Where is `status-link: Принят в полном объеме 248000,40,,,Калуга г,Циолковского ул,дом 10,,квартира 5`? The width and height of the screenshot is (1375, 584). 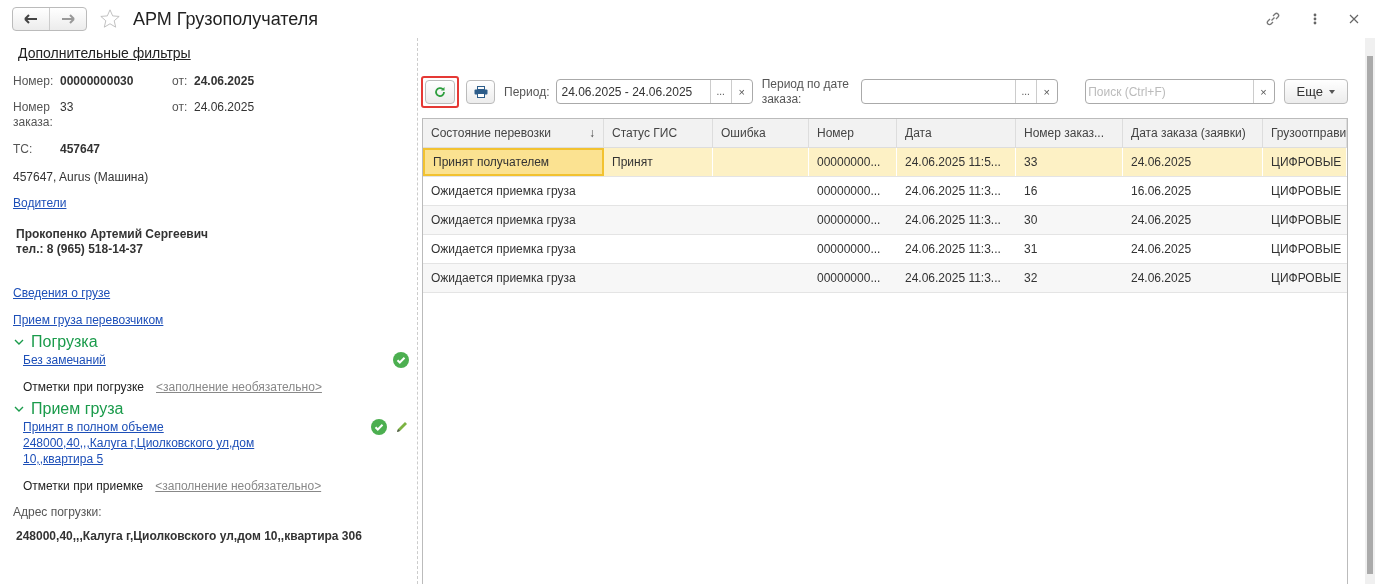
status-link: Принят в полном объеме 248000,40,,,Калуга г,Циолковского ул,дом 10,,квартира 5 is located at coordinates (163, 443).